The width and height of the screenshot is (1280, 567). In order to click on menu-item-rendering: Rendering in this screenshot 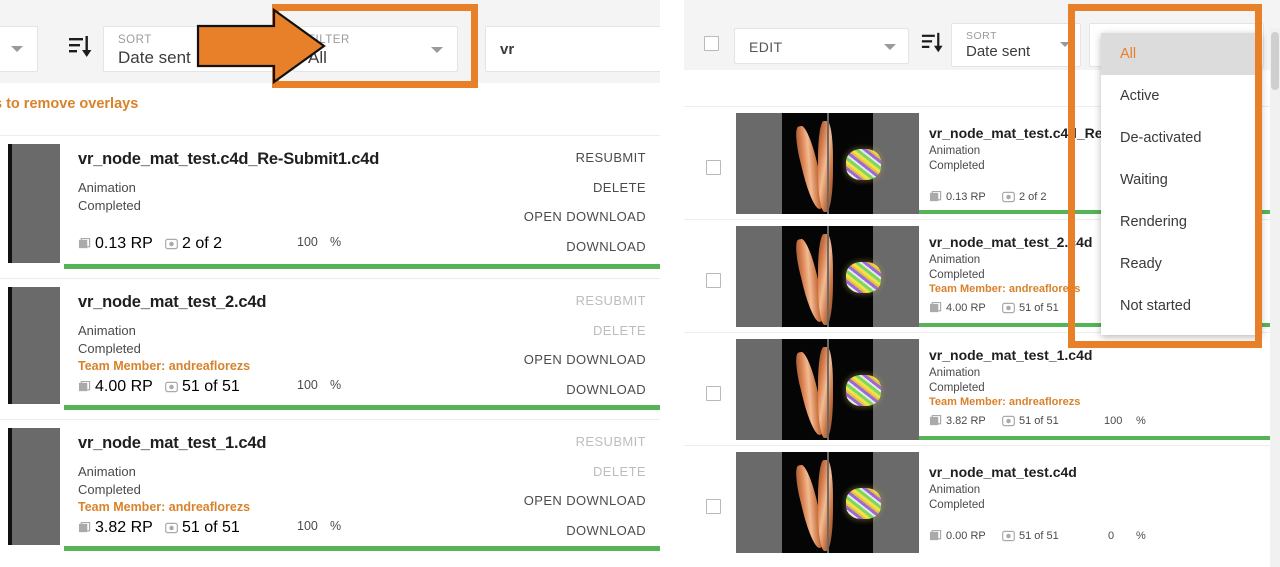, I will do `click(1181, 222)`.